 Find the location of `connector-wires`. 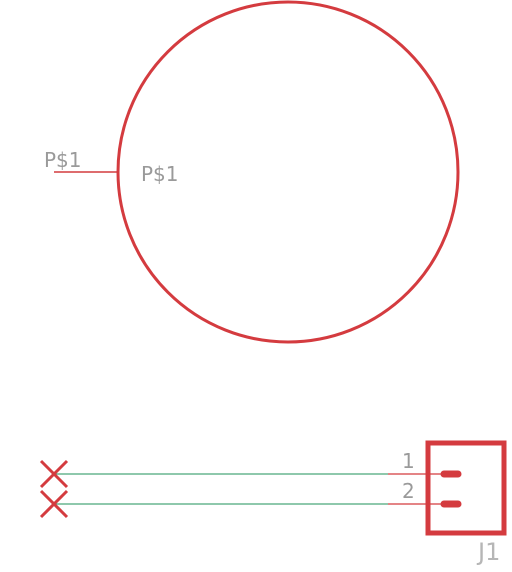

connector-wires is located at coordinates (249, 489).